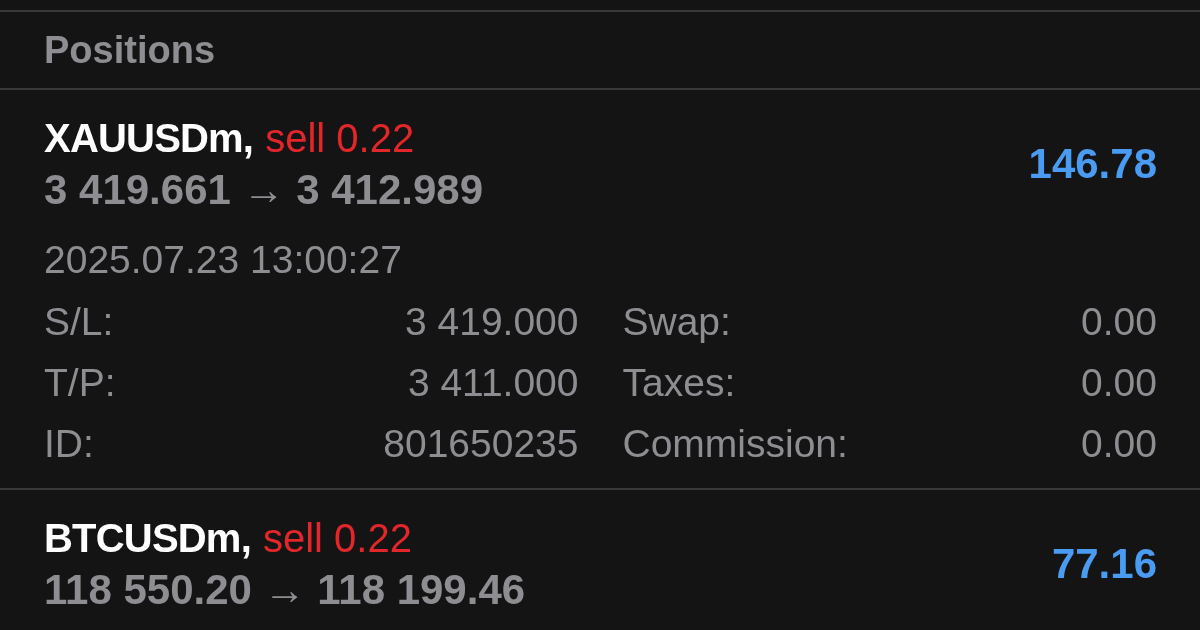 The width and height of the screenshot is (1200, 630). Describe the element at coordinates (492, 321) in the screenshot. I see `detail-value: 3 419.000` at that location.